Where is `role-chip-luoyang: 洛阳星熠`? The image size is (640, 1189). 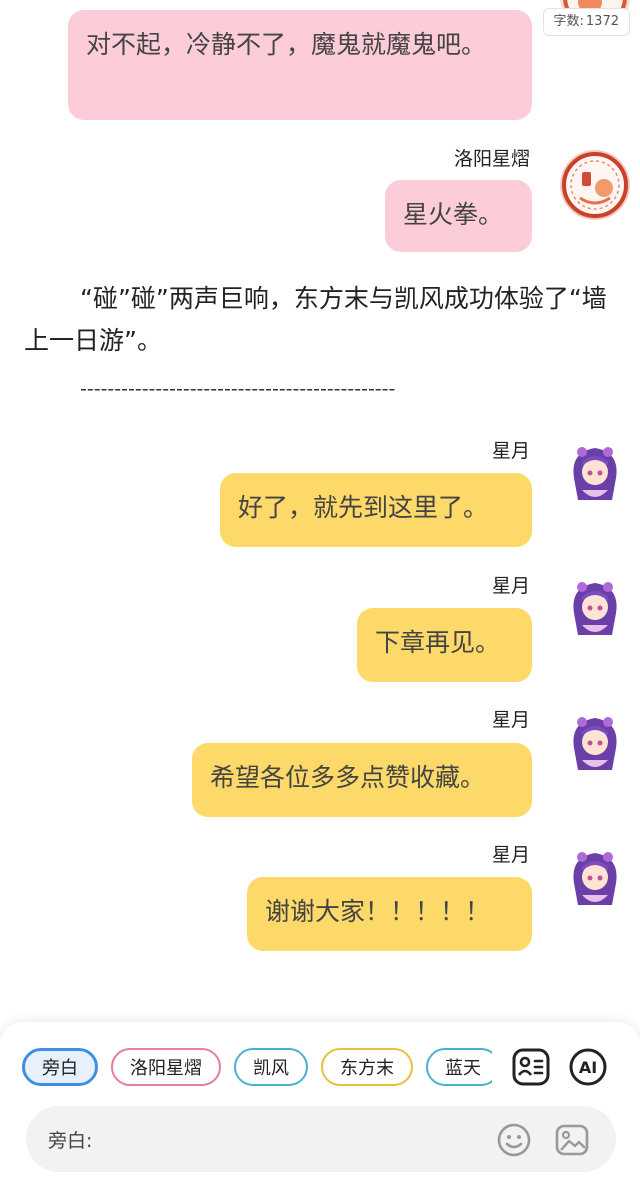 role-chip-luoyang: 洛阳星熠 is located at coordinates (166, 1067).